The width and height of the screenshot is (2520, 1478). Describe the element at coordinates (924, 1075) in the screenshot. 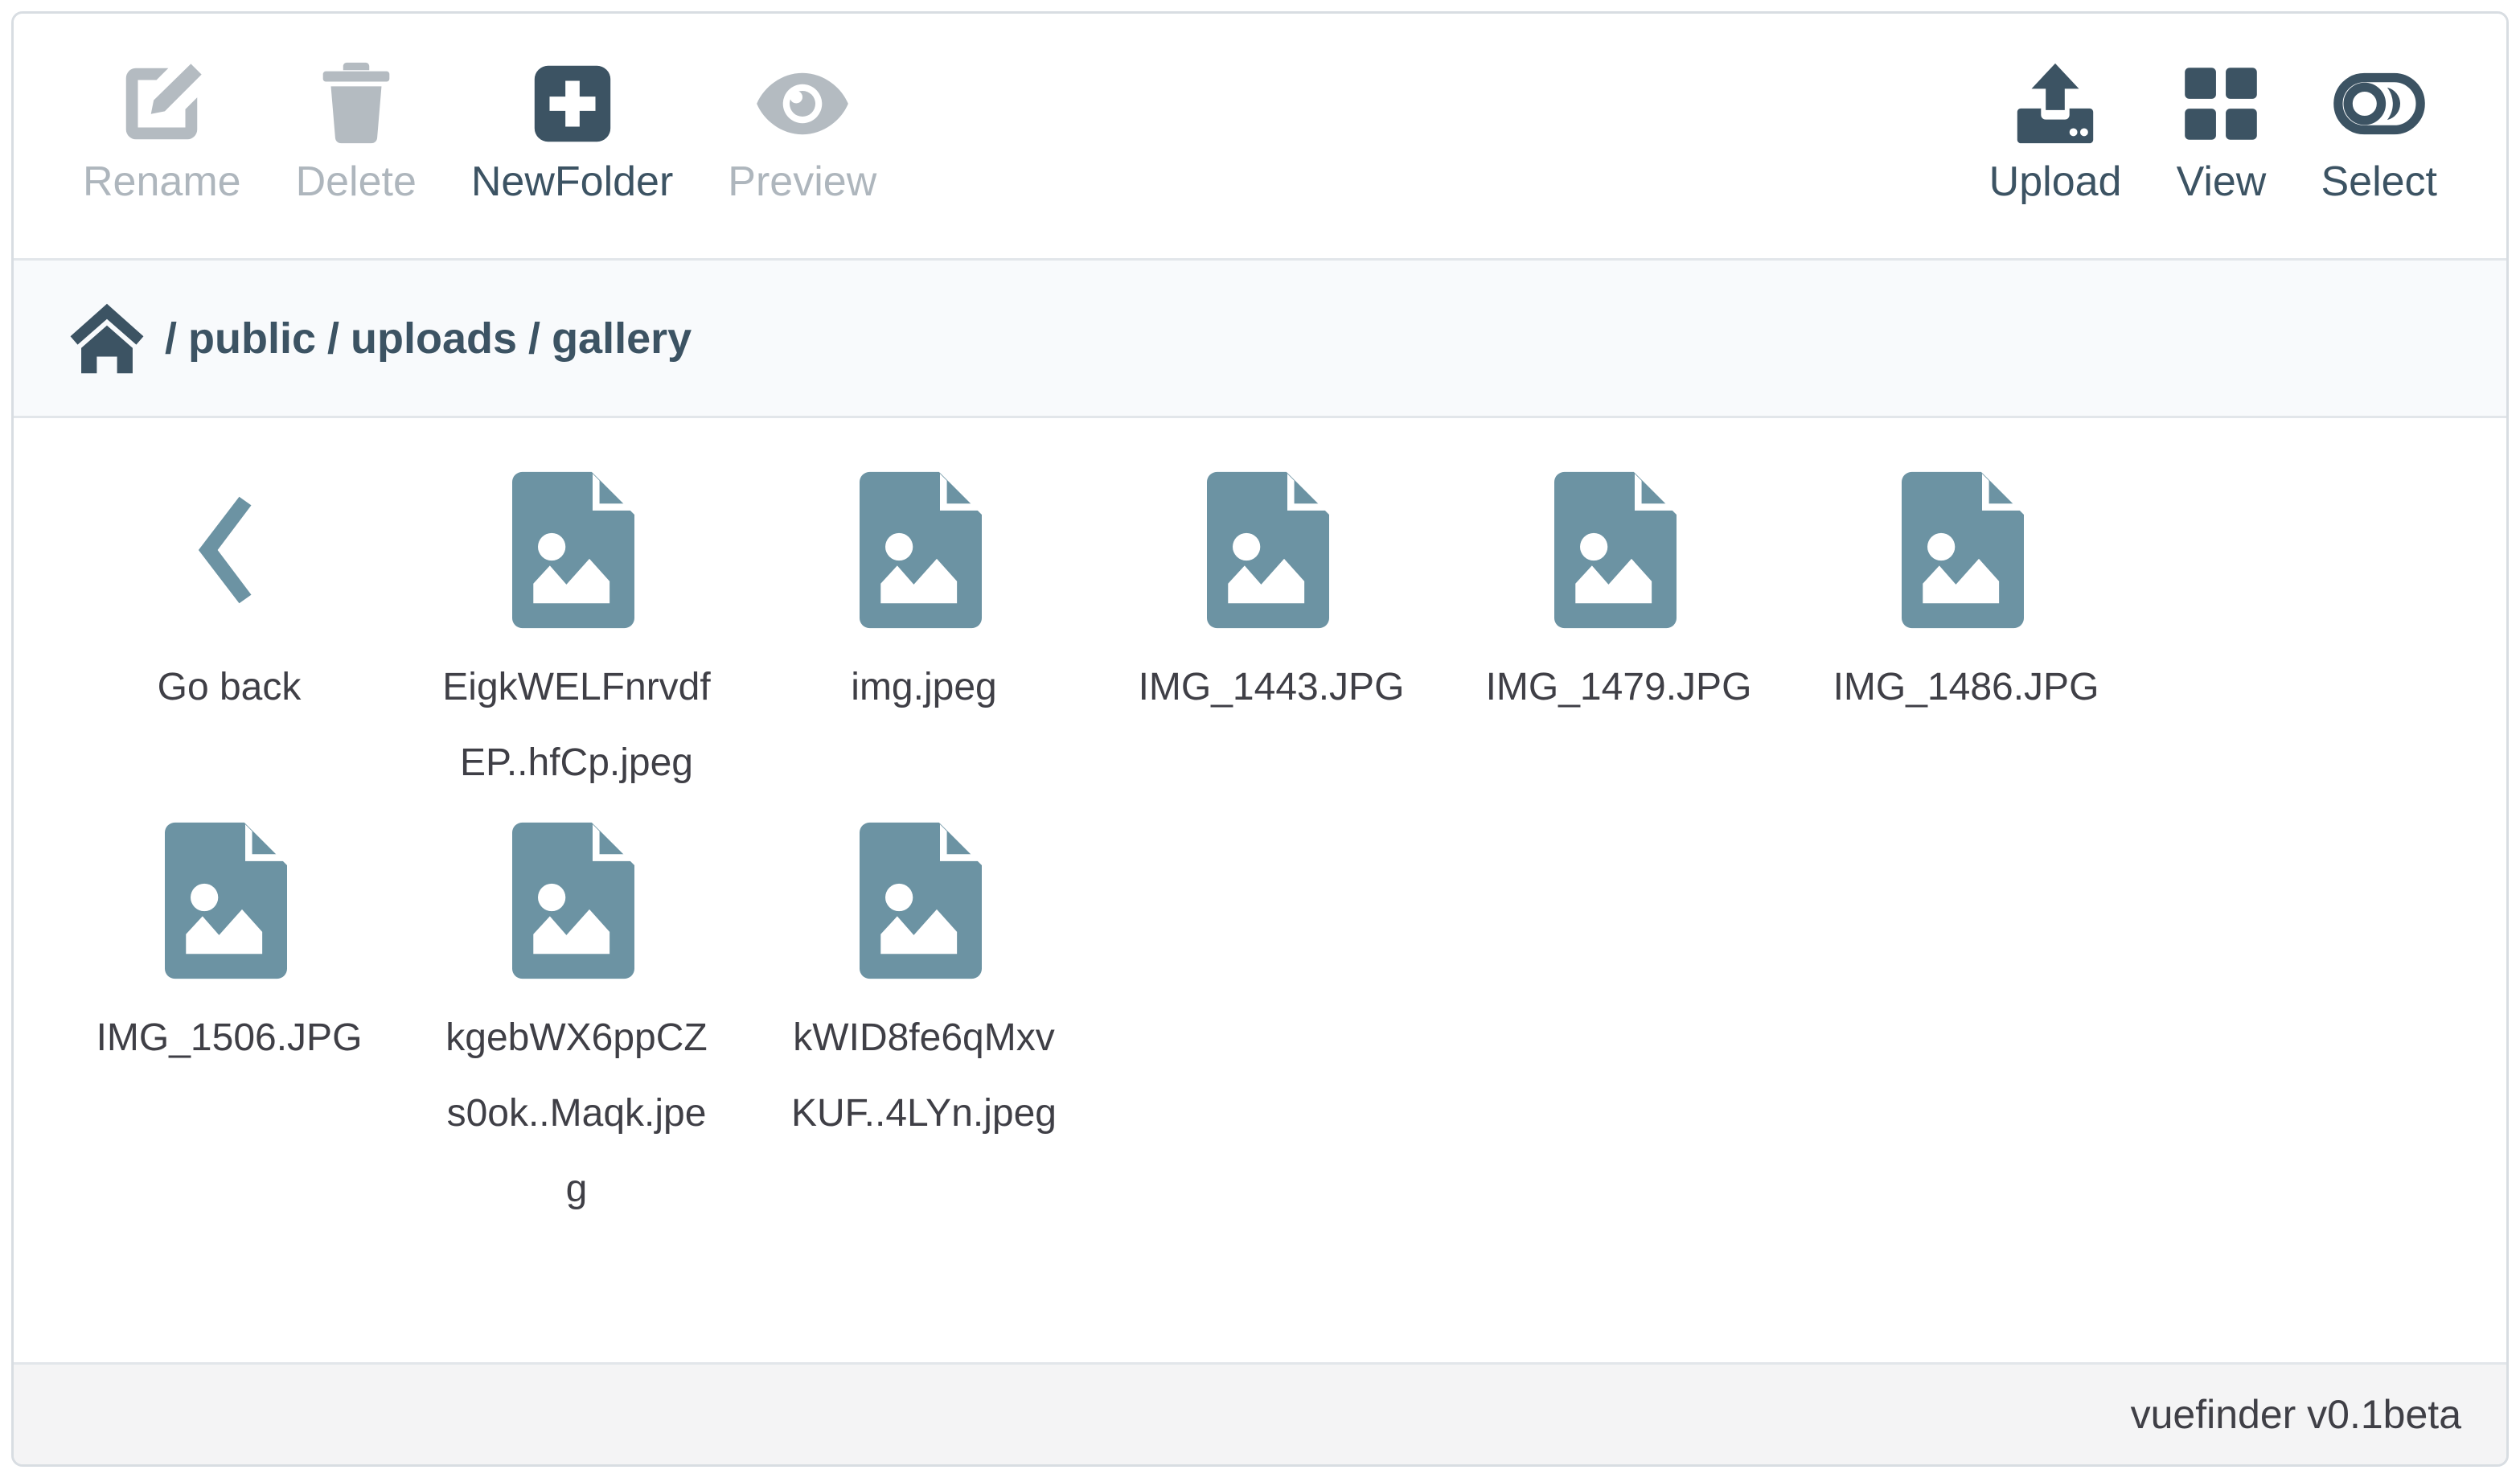

I see `file-name: kWID8fe6qMxvKUF..4LYn.jpeg` at that location.